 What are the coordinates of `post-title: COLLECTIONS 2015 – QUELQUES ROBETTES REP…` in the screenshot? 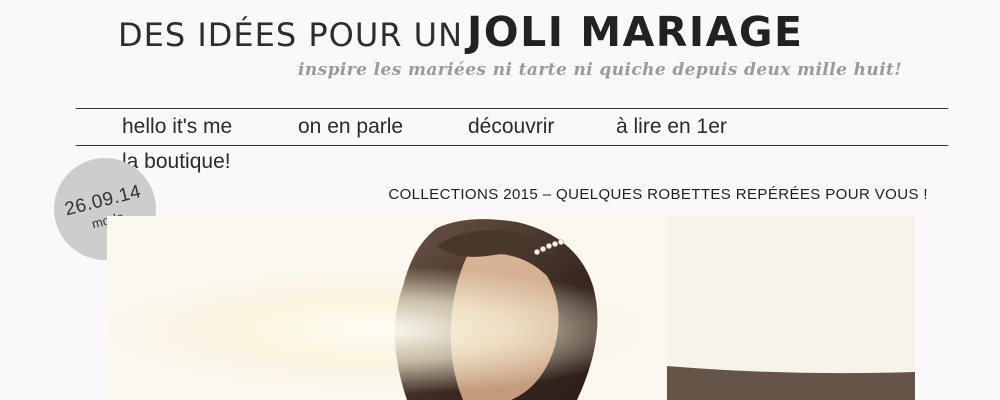 It's located at (658, 194).